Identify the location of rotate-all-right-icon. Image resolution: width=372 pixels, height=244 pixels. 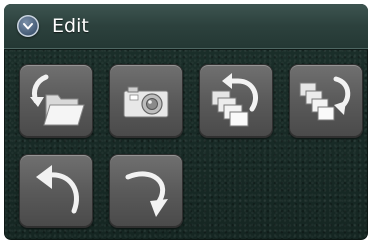
(325, 98).